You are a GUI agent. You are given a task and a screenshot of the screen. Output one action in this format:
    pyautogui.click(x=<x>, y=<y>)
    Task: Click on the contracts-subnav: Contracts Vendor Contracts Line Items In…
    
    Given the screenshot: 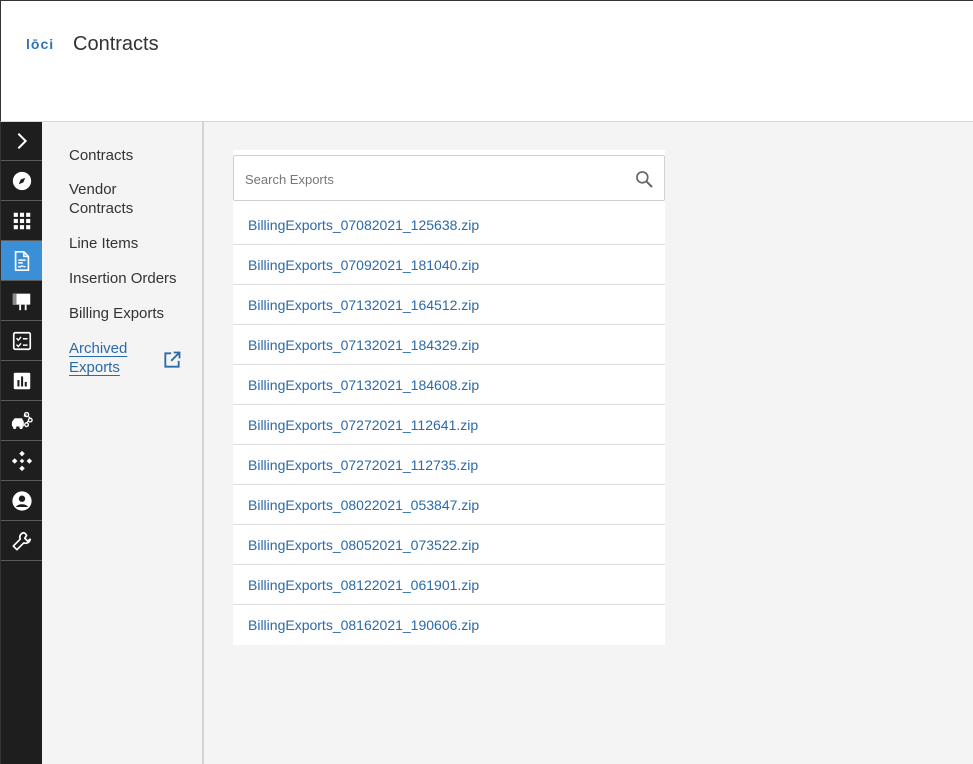 What is the action you would take?
    pyautogui.click(x=123, y=443)
    